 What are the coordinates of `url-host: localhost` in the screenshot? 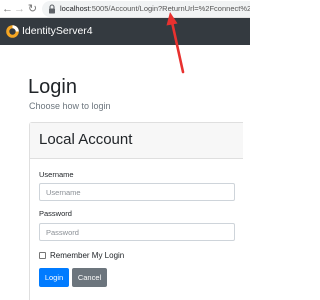 It's located at (75, 8).